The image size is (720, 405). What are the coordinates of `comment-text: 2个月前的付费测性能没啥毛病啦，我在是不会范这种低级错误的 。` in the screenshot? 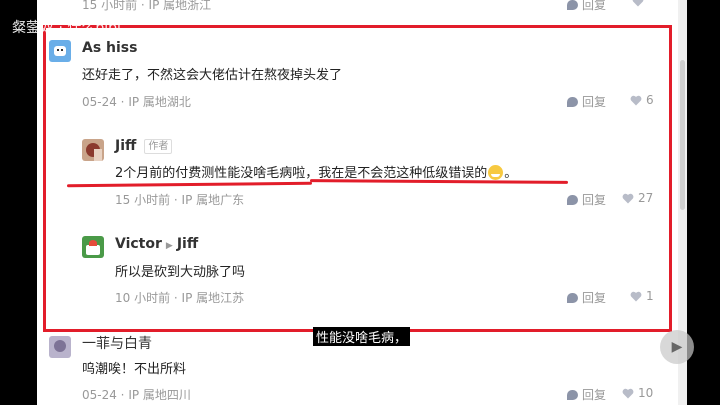 It's located at (316, 171).